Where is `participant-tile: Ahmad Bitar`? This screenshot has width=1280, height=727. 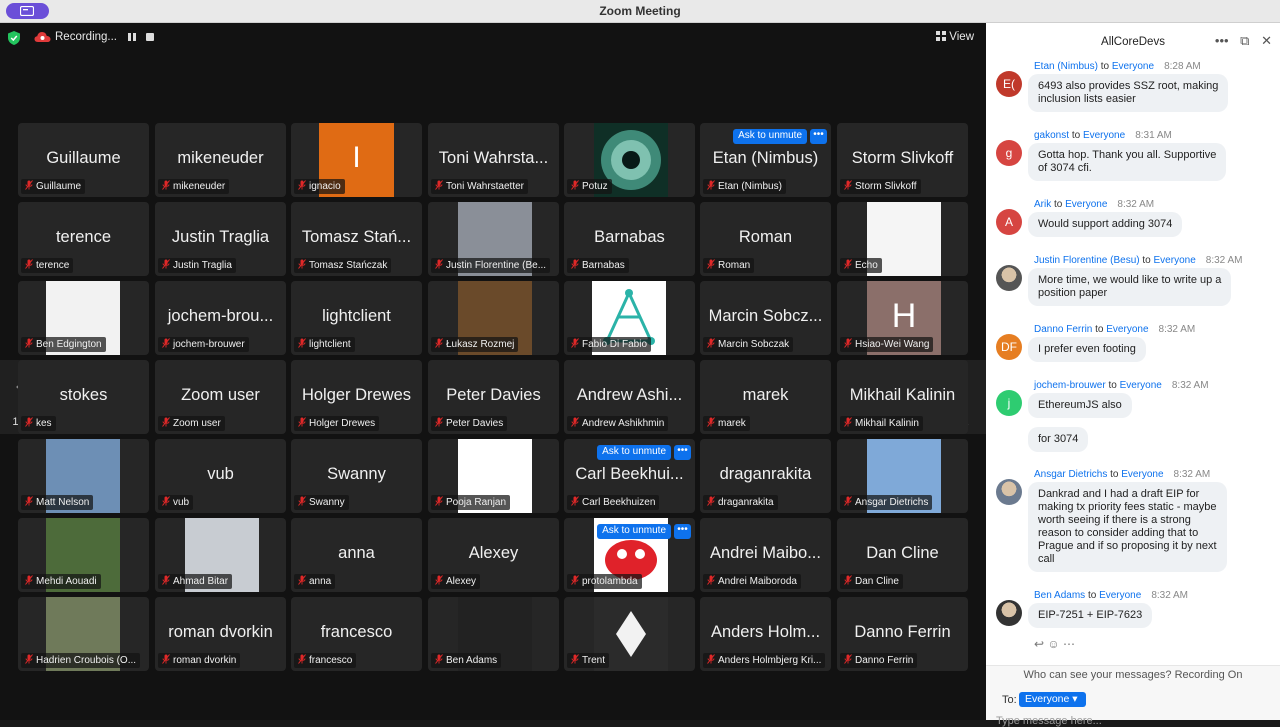 participant-tile: Ahmad Bitar is located at coordinates (220, 555).